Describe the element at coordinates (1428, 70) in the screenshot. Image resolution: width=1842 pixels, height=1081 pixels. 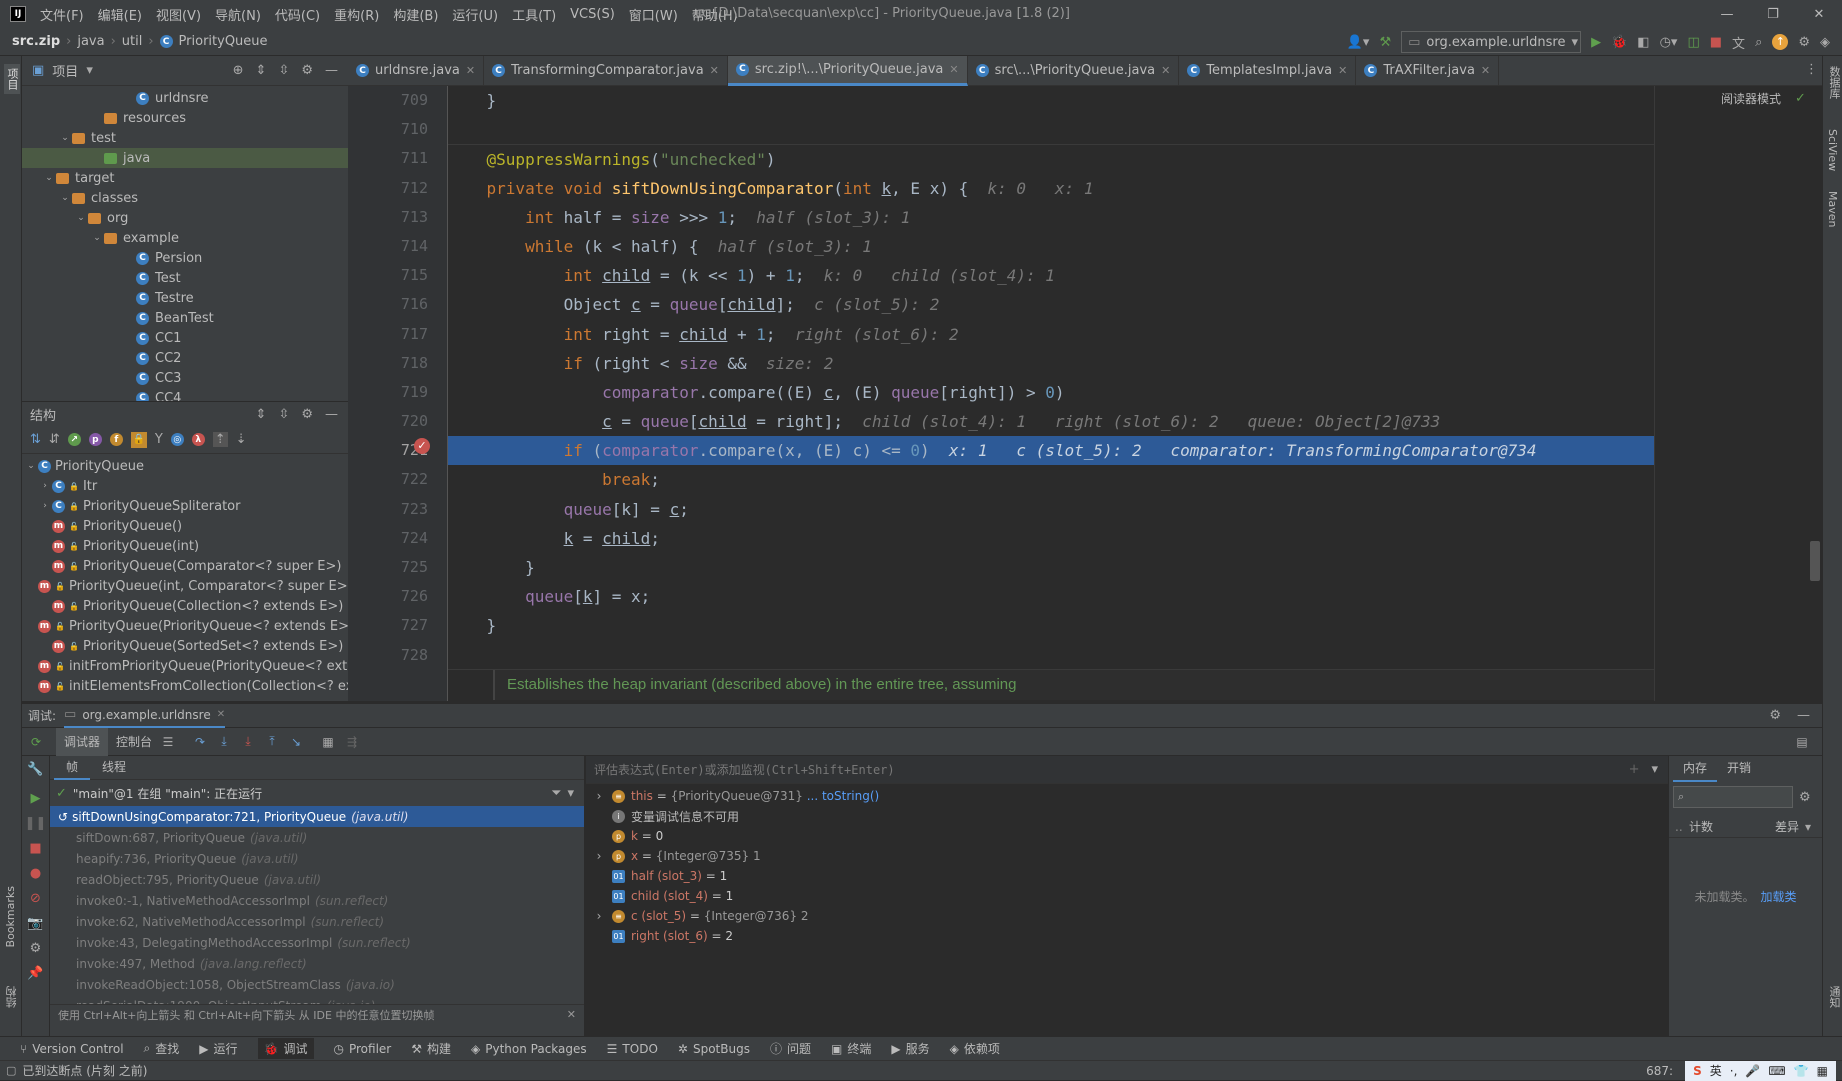
I see `editor-tab: C TrAXFilter.java ✕` at that location.